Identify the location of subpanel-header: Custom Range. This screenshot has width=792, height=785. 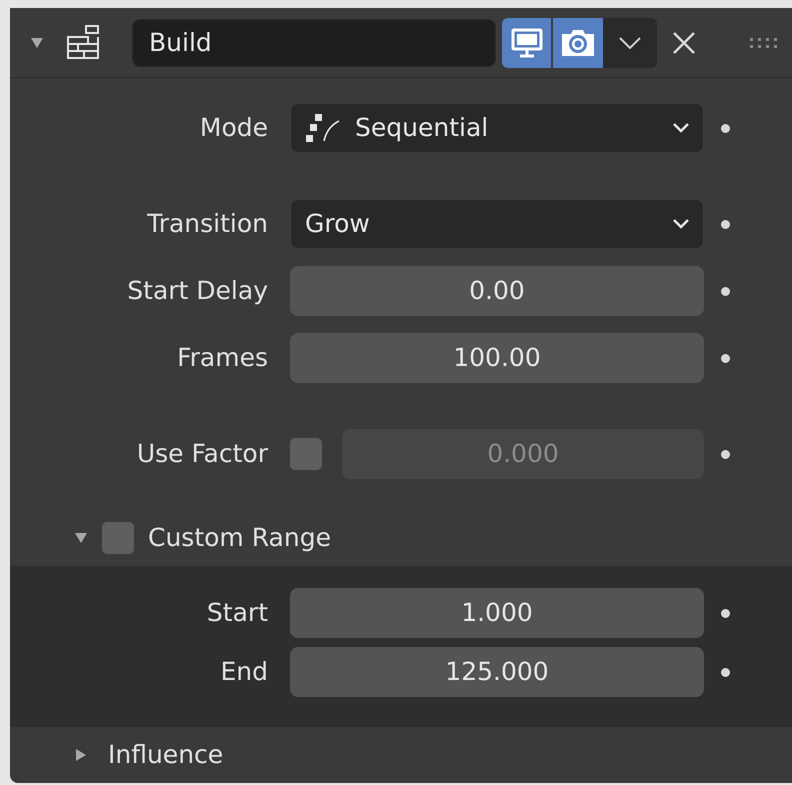
(239, 538).